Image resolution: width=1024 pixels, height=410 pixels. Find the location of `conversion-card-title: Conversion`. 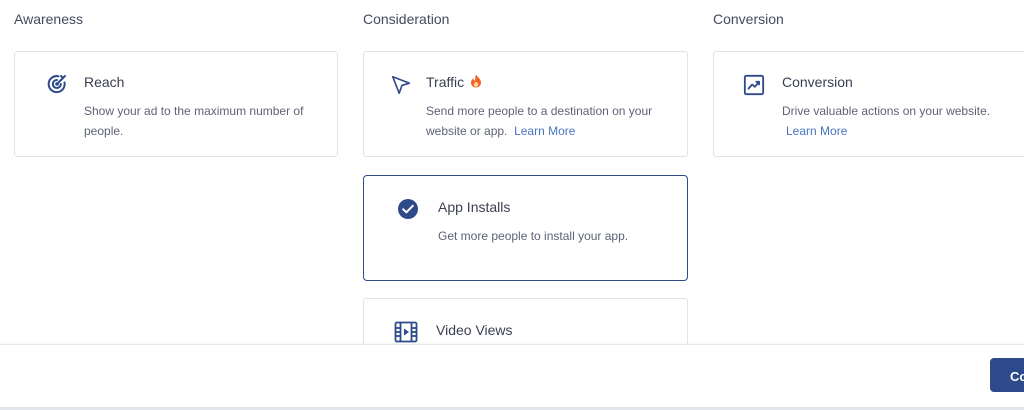

conversion-card-title: Conversion is located at coordinates (817, 82).